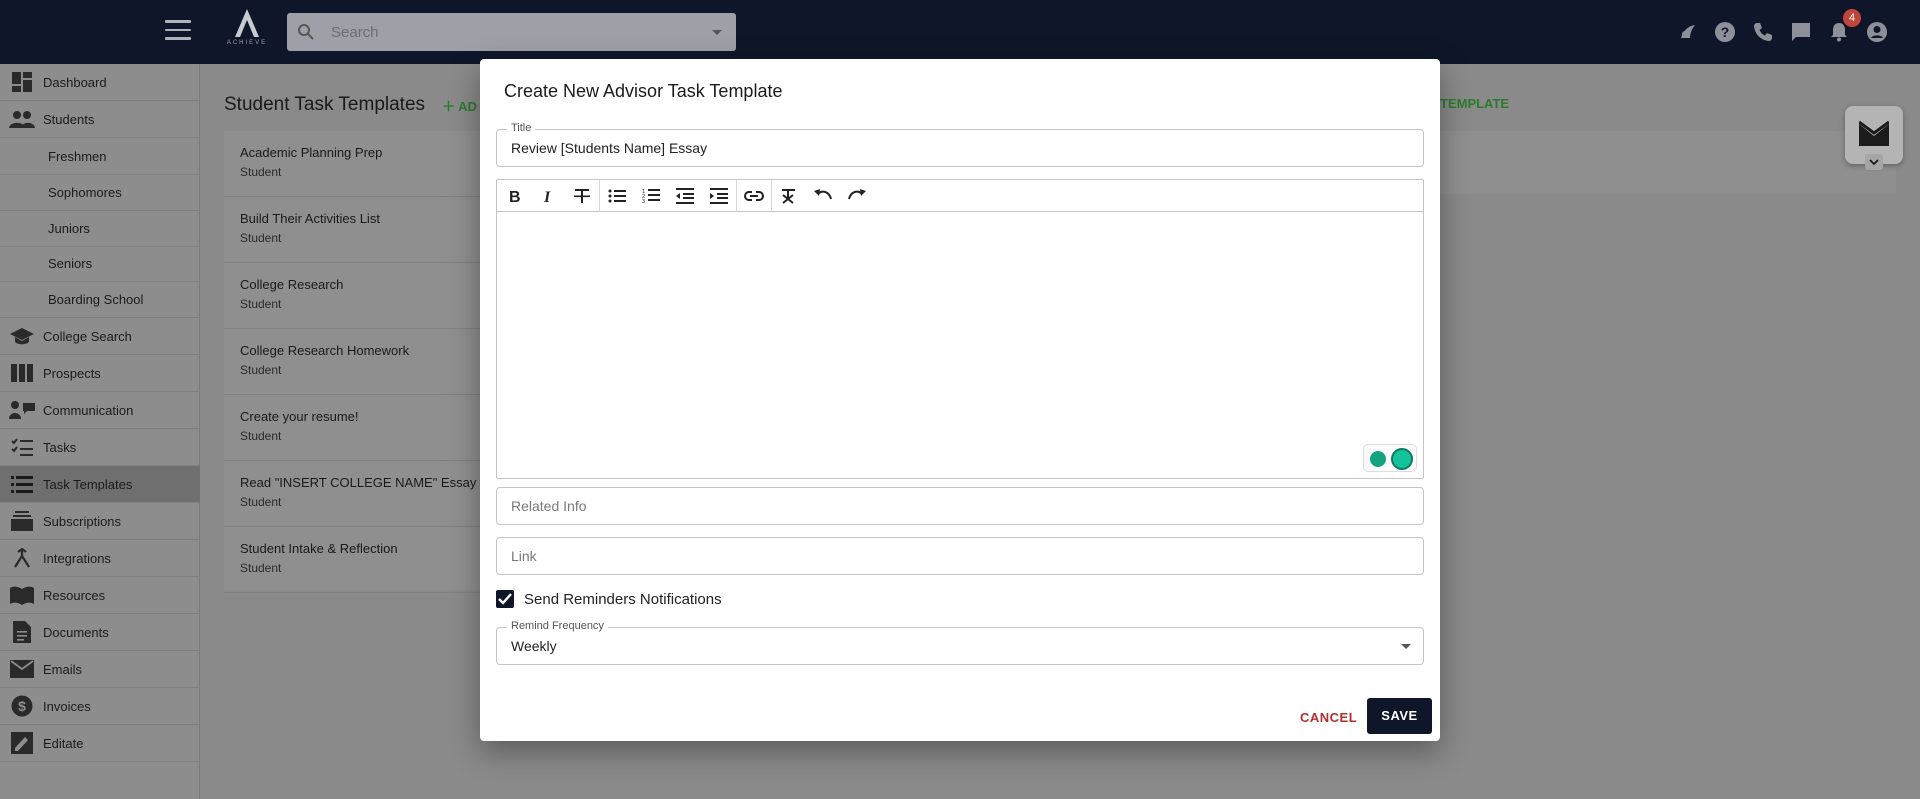  What do you see at coordinates (549, 506) in the screenshot?
I see `related-info-placeholder: Related Info` at bounding box center [549, 506].